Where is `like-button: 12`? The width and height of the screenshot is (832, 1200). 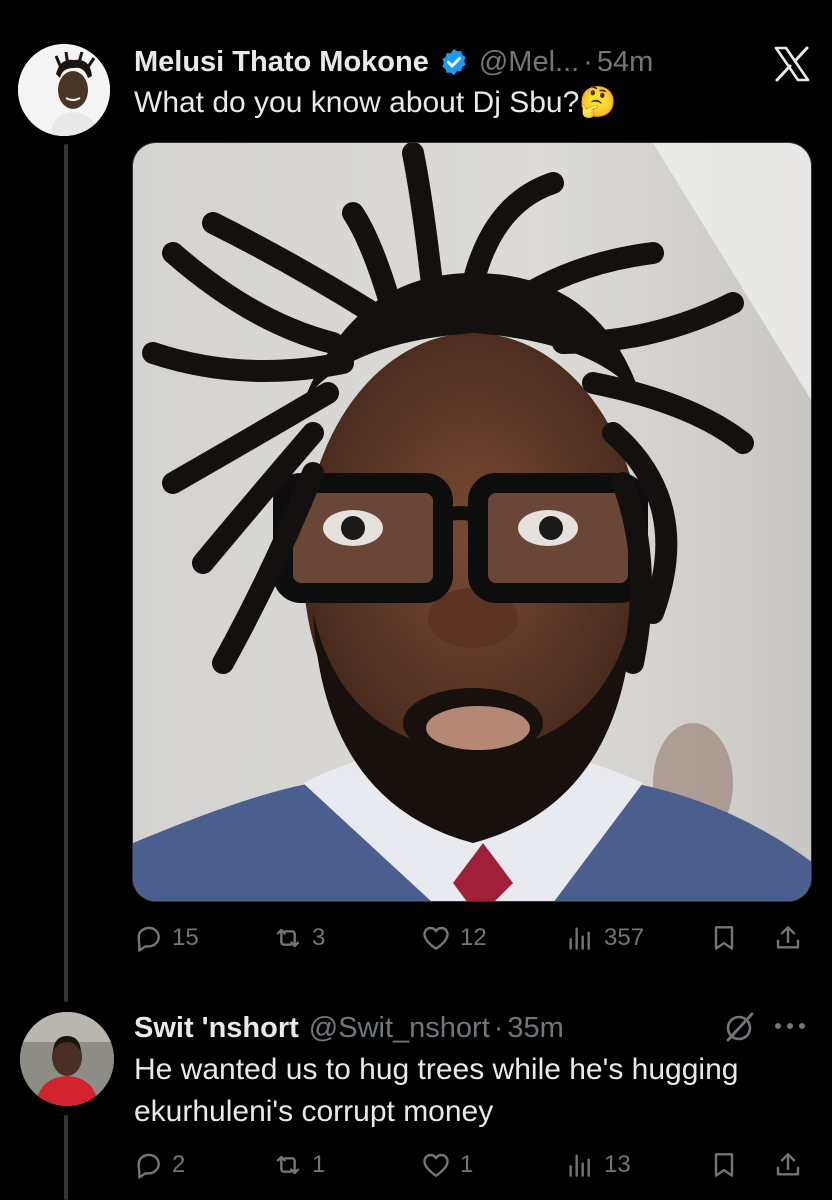
like-button: 12 is located at coordinates (453, 938).